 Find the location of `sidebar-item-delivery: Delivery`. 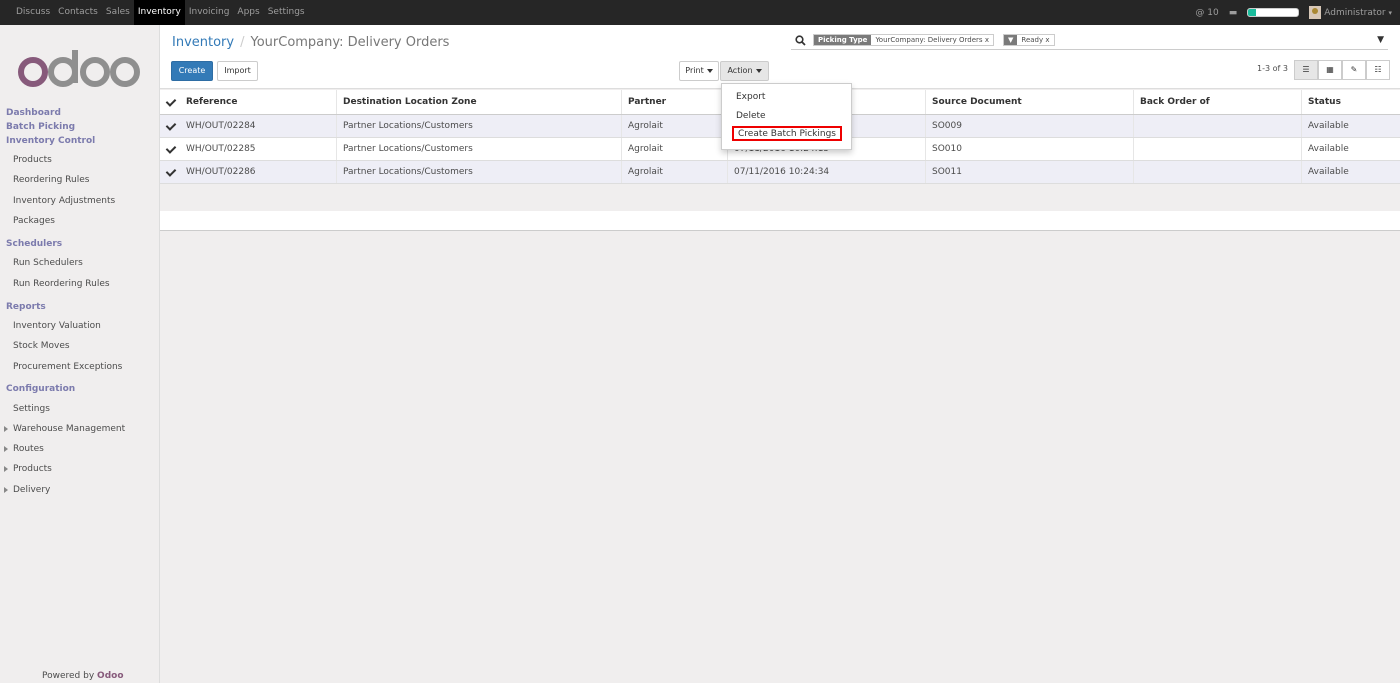

sidebar-item-delivery: Delivery is located at coordinates (27, 490).